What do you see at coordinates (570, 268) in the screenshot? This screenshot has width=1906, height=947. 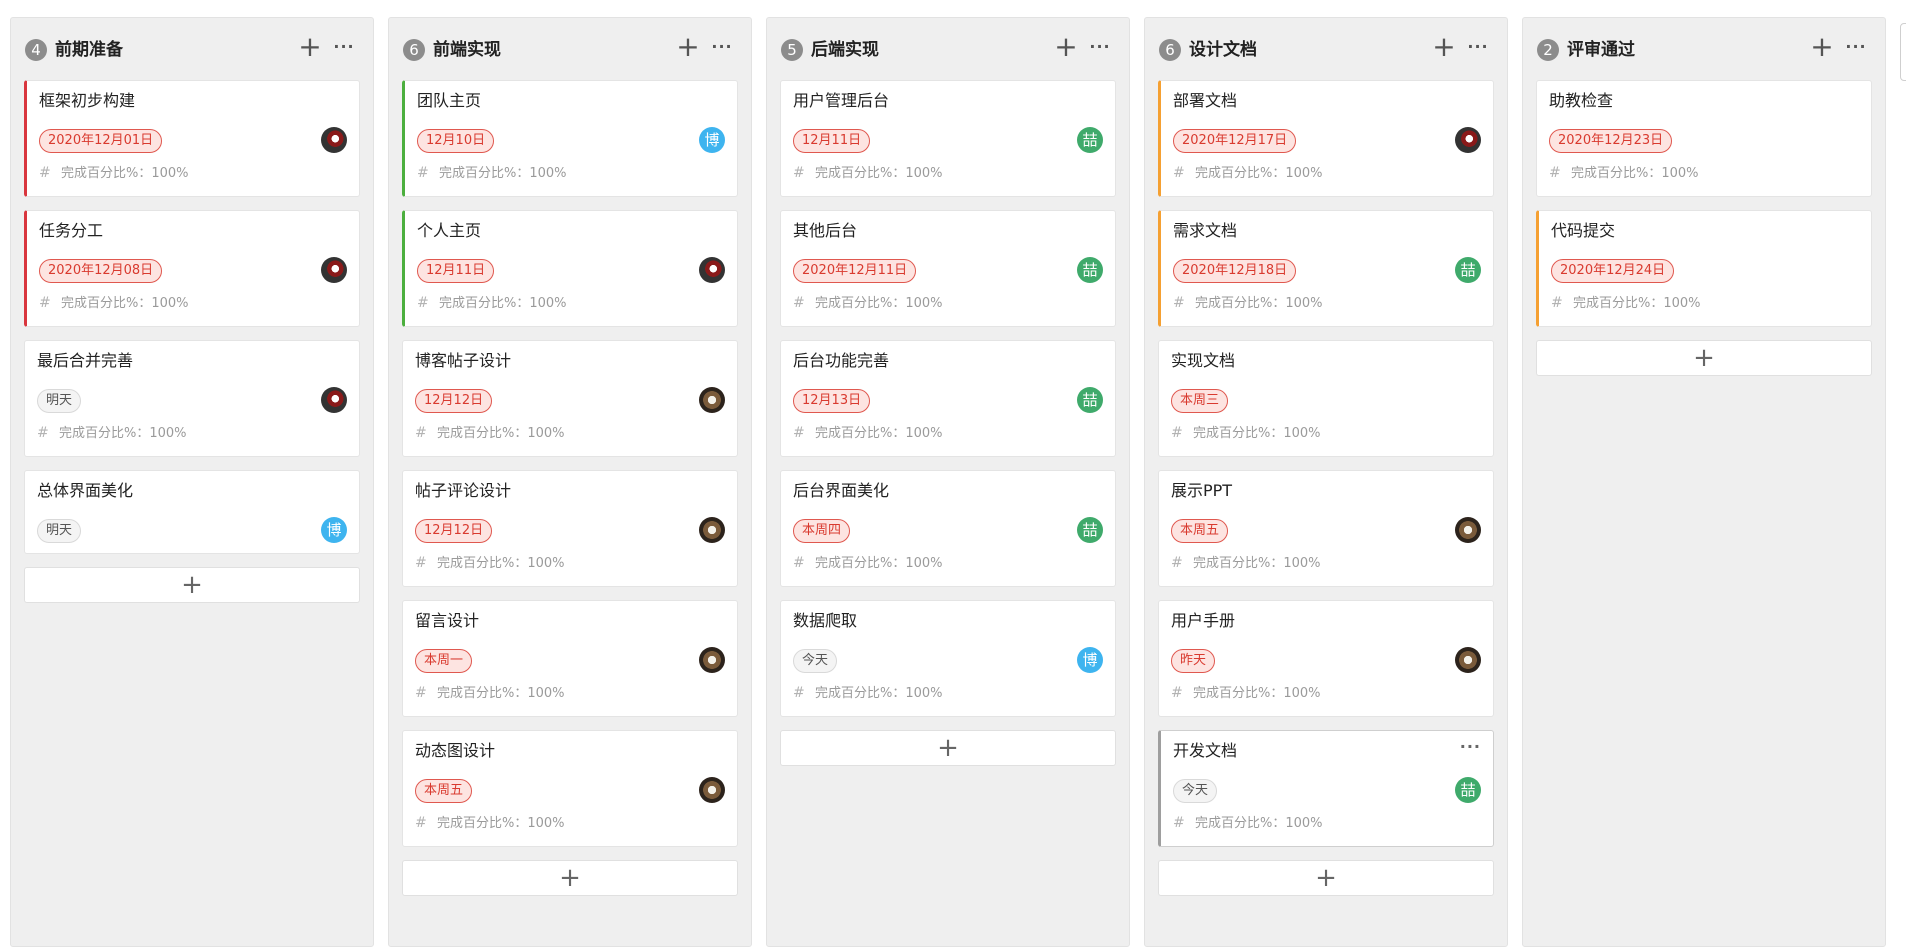 I see `task-card: 个人主页 12月11日 # 完成百分比%：100%` at bounding box center [570, 268].